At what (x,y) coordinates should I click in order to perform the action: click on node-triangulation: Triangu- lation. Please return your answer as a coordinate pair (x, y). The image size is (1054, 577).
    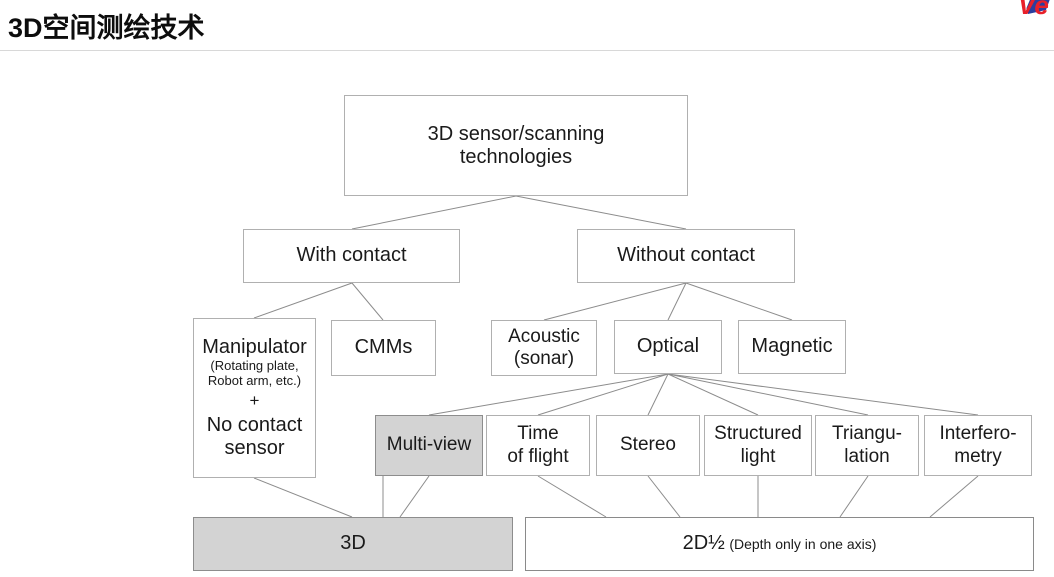
    Looking at the image, I should click on (867, 445).